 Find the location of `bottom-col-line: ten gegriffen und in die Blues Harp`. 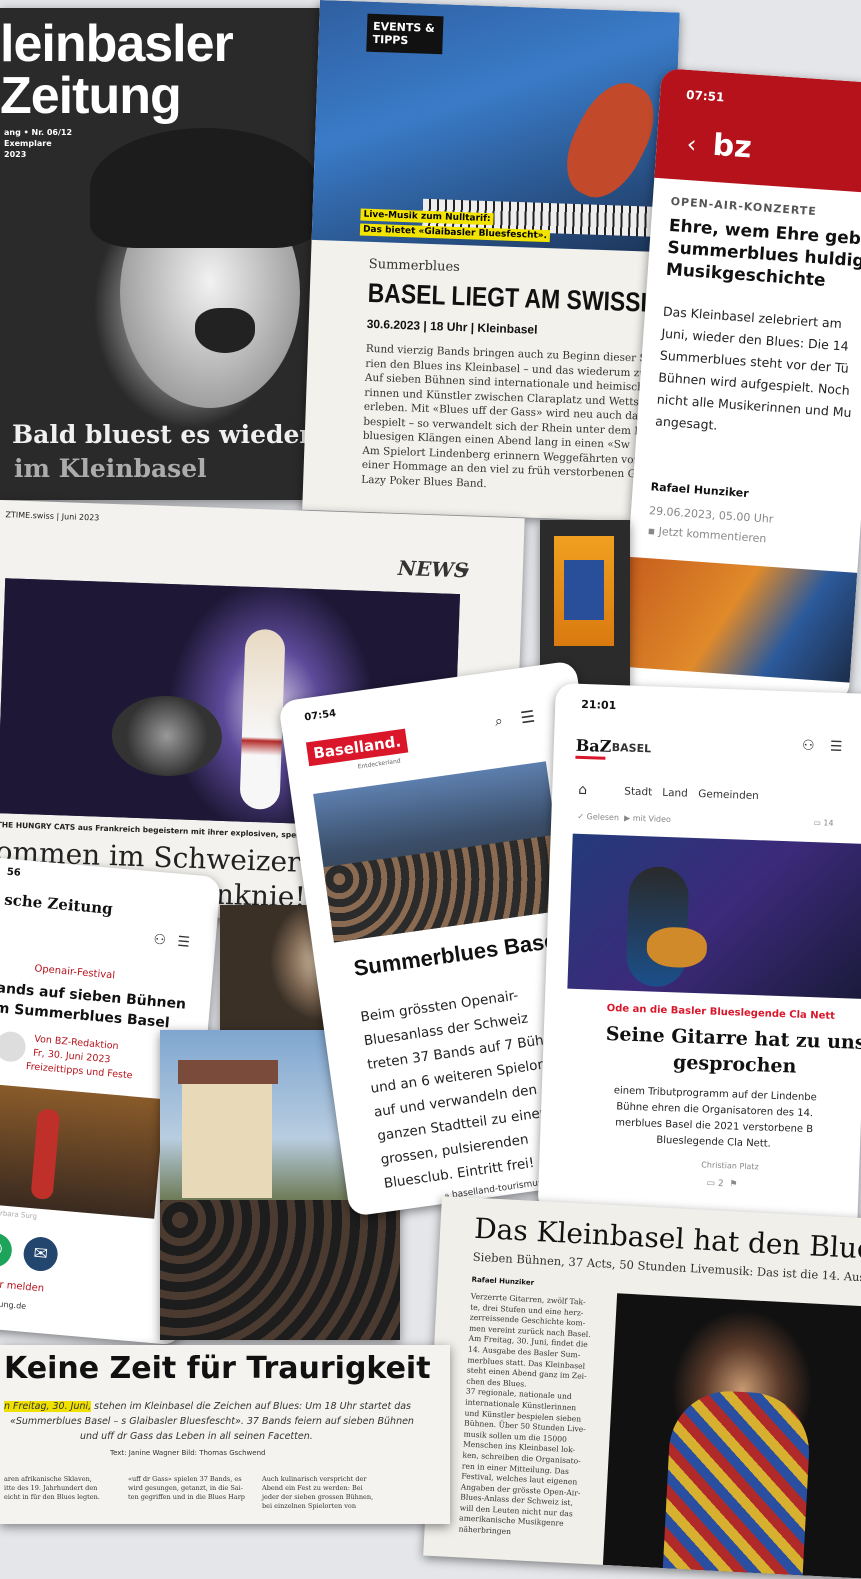

bottom-col-line: ten gegriffen und in die Blues Harp is located at coordinates (186, 1497).